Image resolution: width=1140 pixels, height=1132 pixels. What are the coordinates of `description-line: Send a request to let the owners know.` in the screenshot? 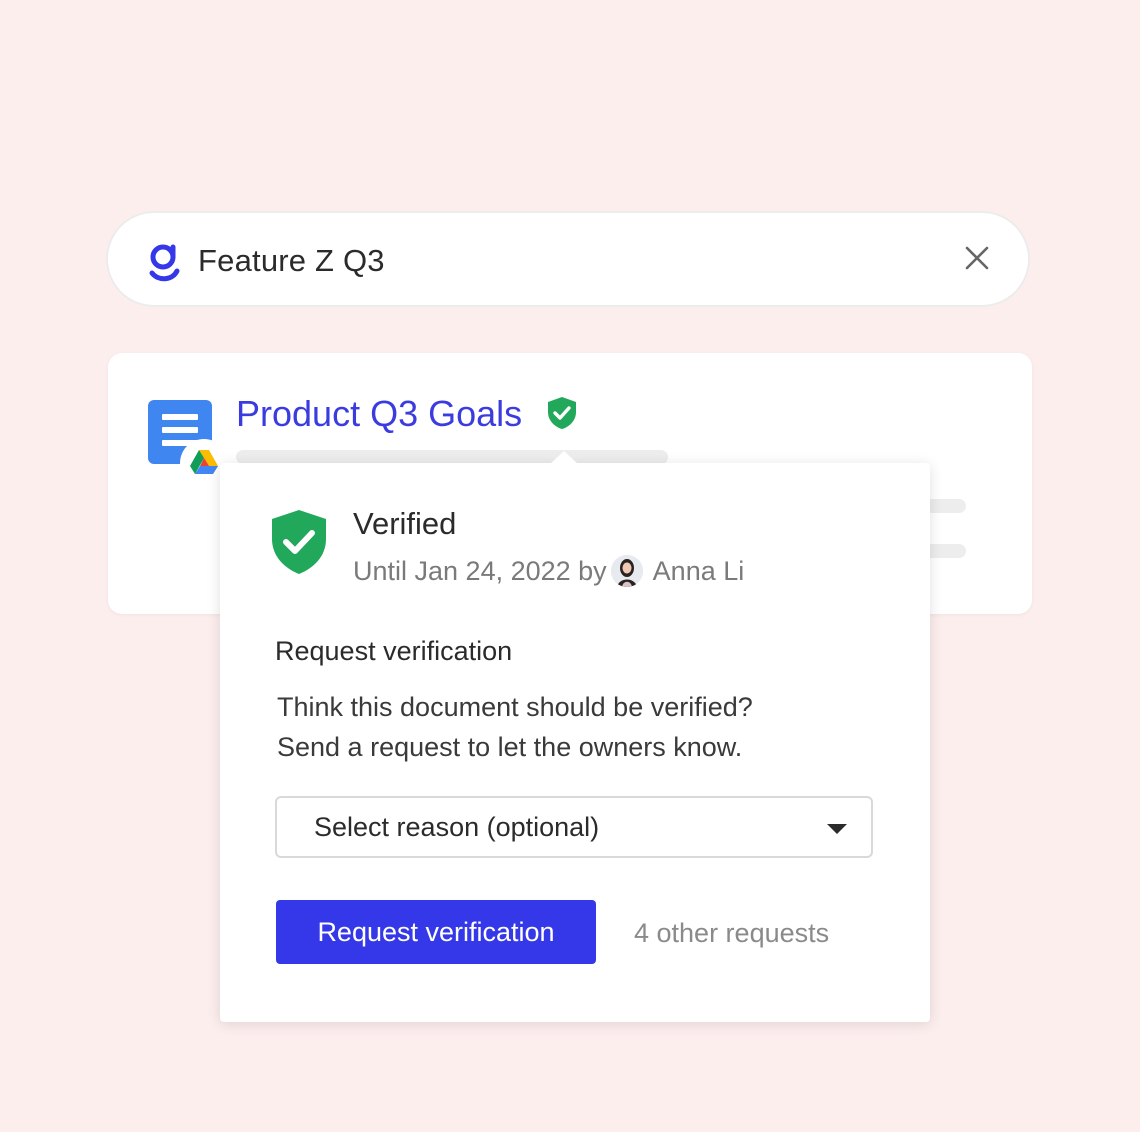 It's located at (510, 747).